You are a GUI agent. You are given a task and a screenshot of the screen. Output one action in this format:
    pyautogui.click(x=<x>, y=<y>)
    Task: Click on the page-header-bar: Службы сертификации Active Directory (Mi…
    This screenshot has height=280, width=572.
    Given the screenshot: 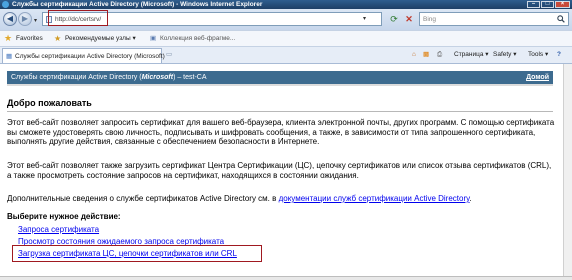 What is the action you would take?
    pyautogui.click(x=280, y=77)
    